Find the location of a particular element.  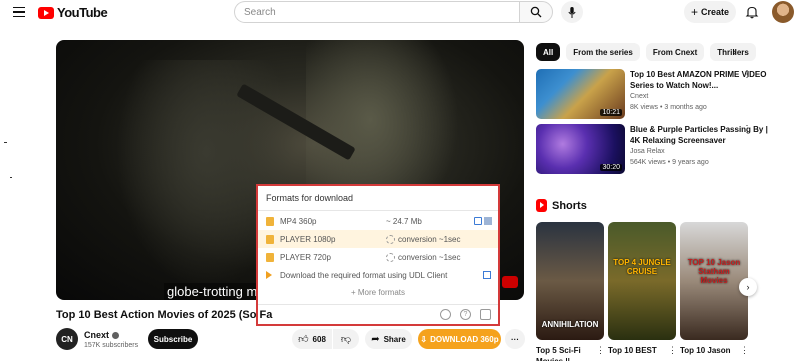

more-formats-link: + More formats is located at coordinates (378, 292).